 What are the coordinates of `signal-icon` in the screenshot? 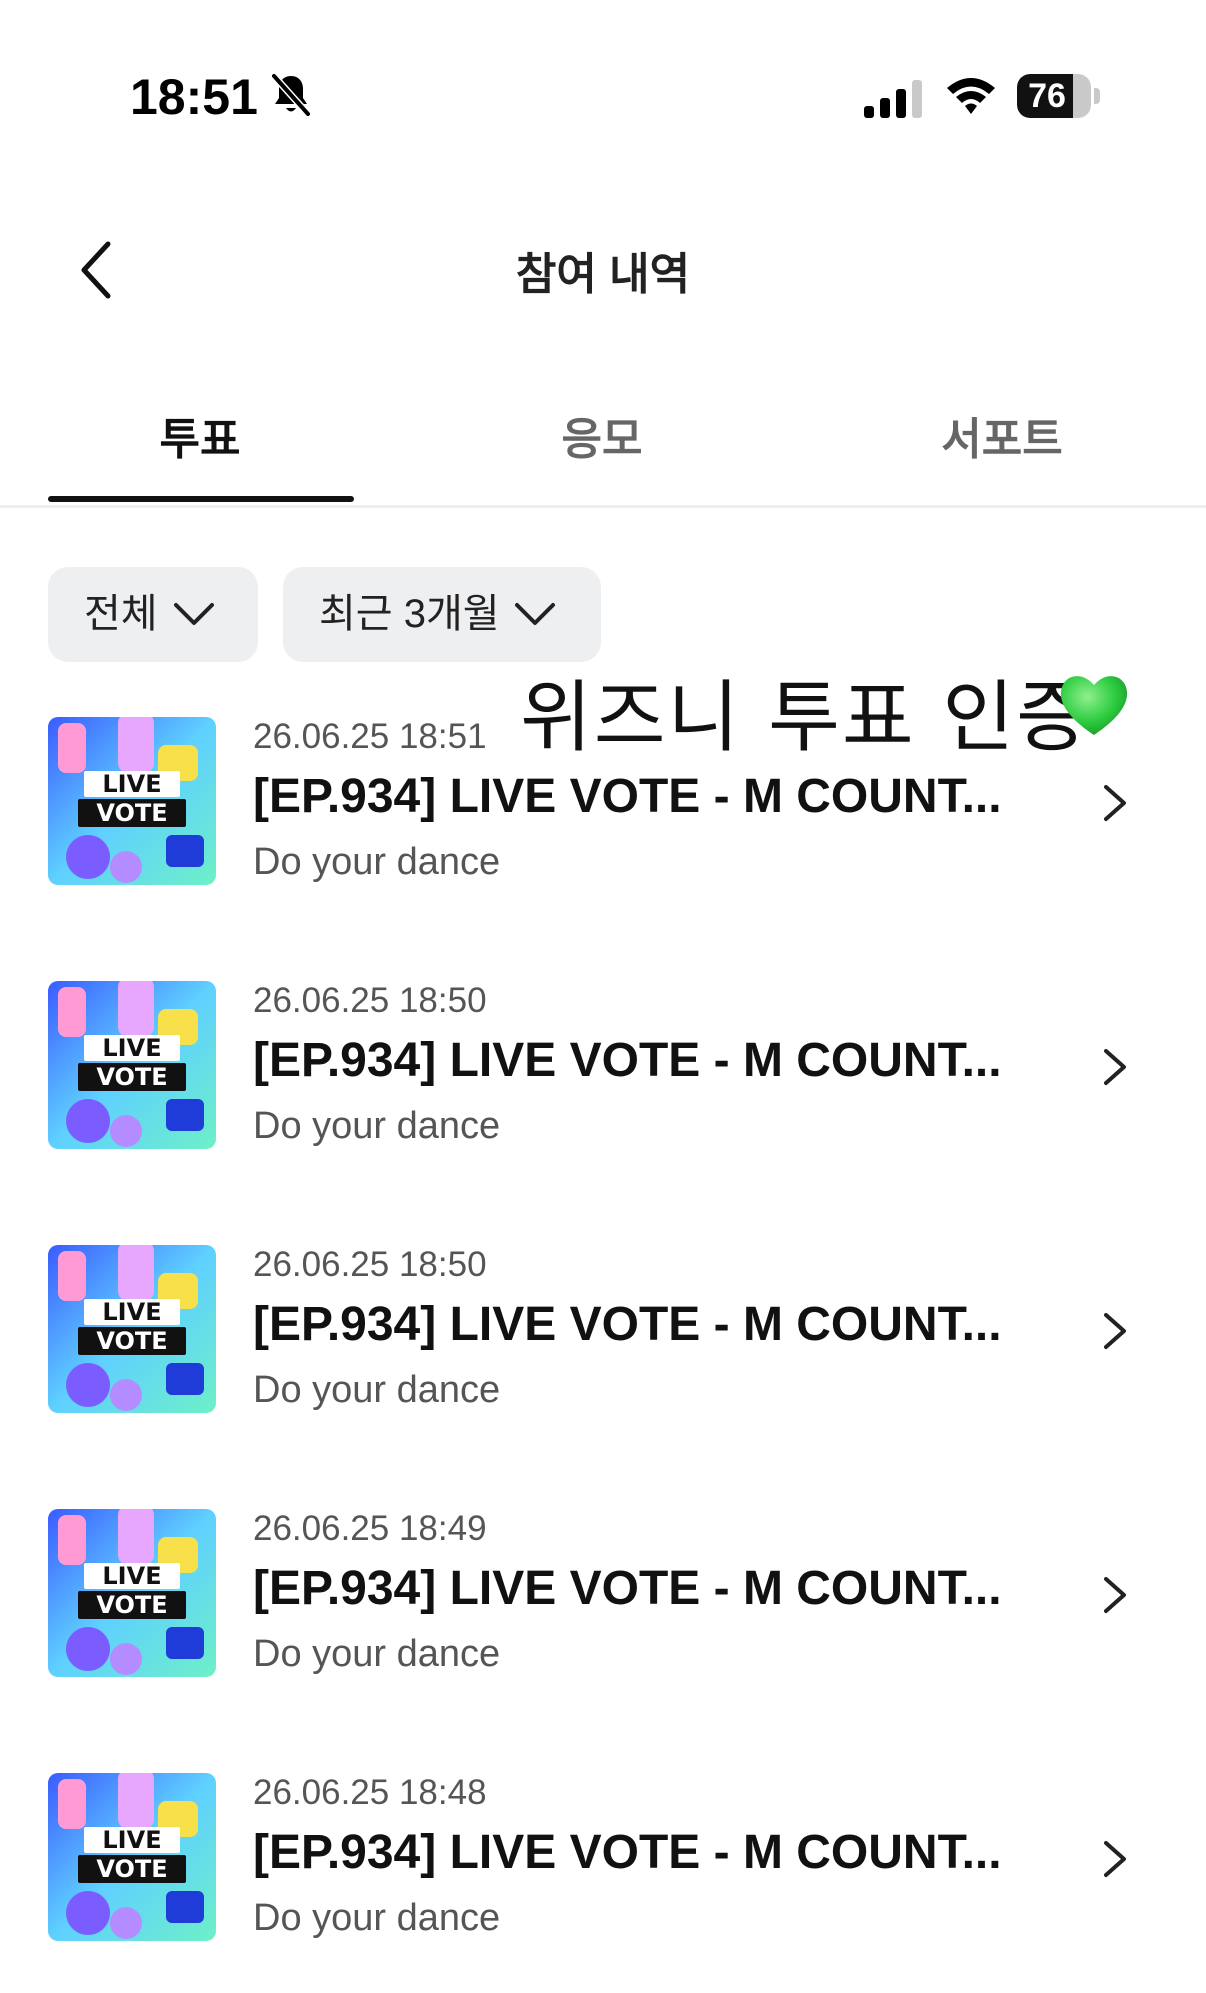 It's located at (893, 99).